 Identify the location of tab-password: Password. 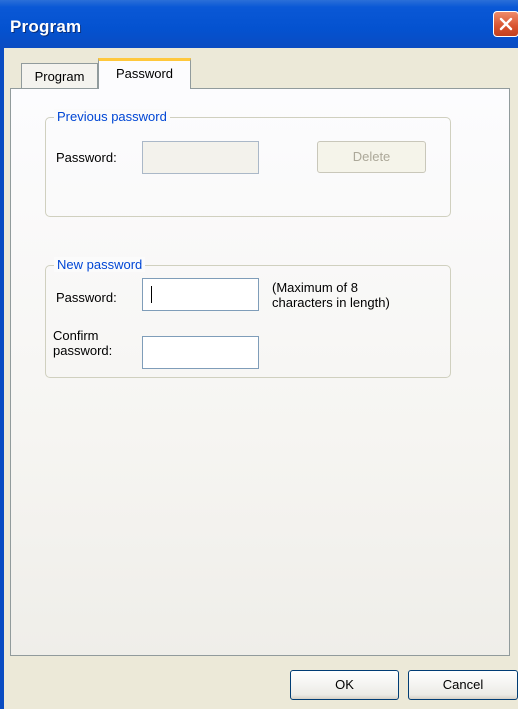
(144, 73).